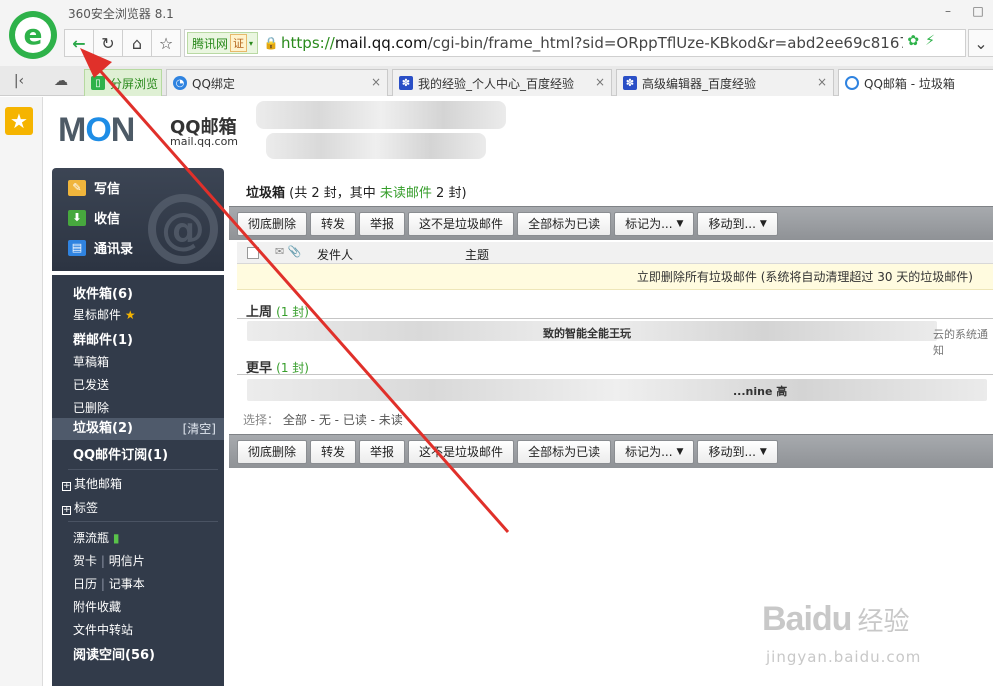 Image resolution: width=993 pixels, height=686 pixels. Describe the element at coordinates (406, 193) in the screenshot. I see `unread-link: 未读邮件` at that location.